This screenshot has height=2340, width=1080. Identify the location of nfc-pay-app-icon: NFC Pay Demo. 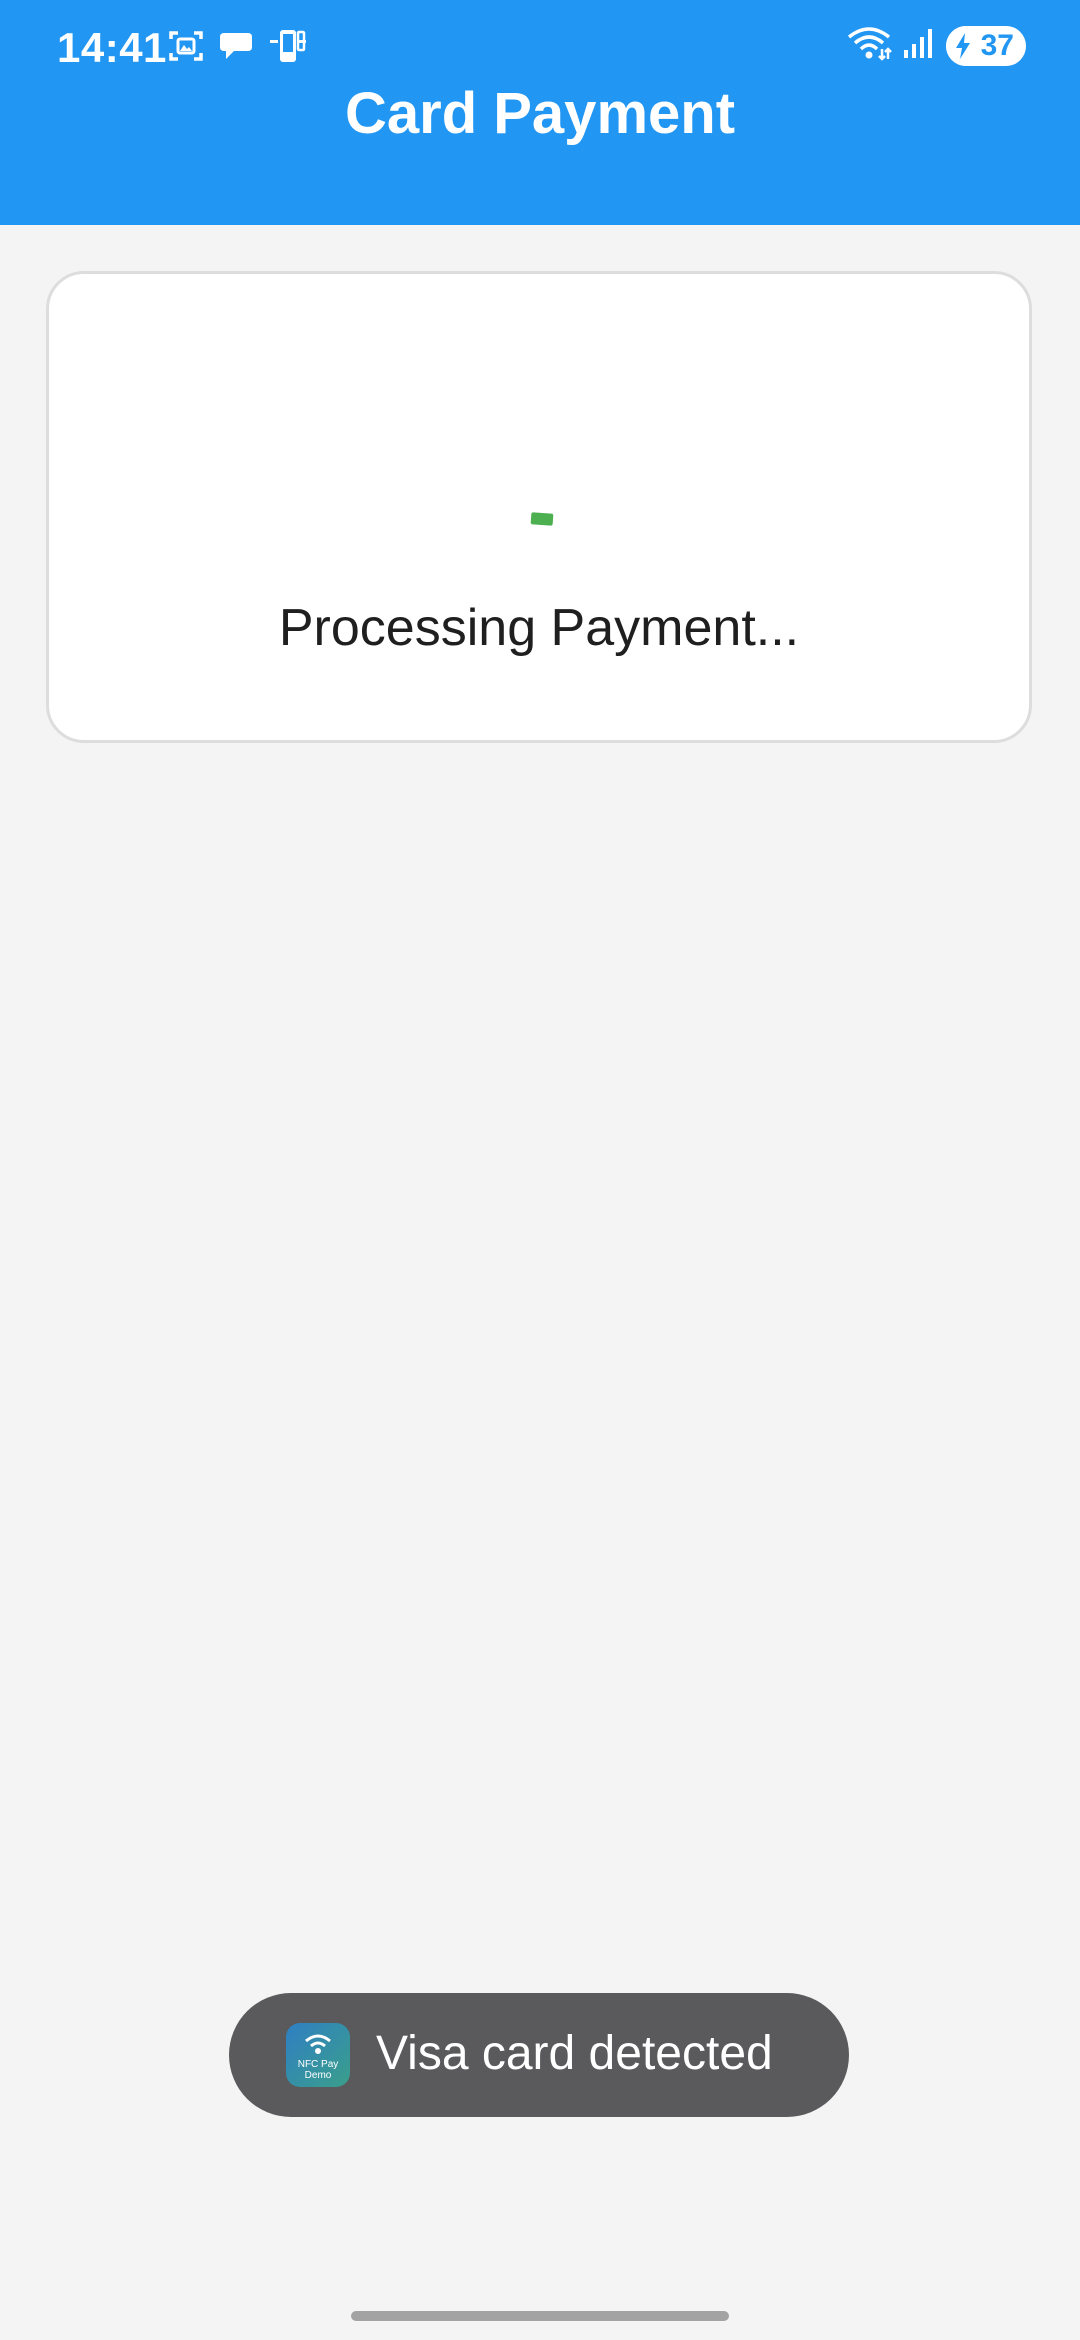
(318, 2055).